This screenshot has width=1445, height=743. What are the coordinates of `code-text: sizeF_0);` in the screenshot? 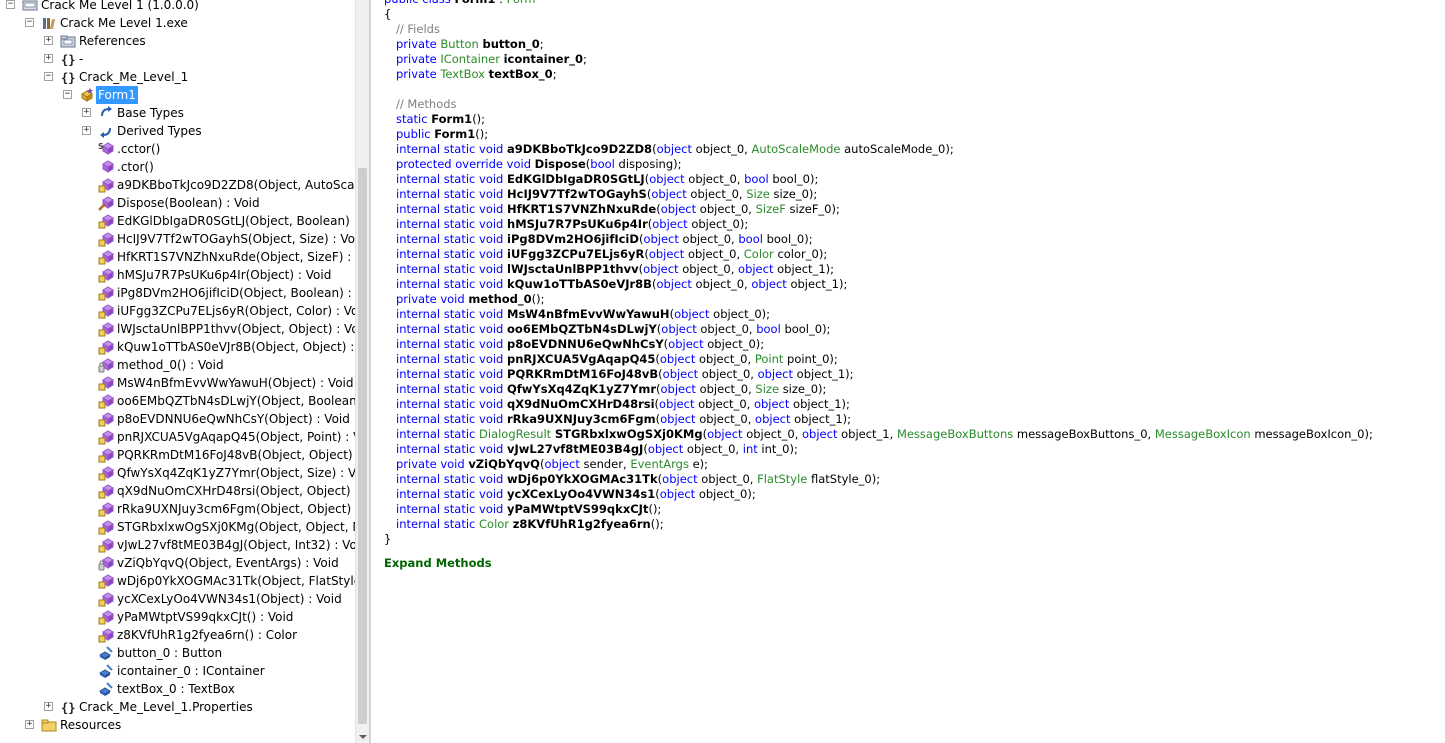 It's located at (814, 209).